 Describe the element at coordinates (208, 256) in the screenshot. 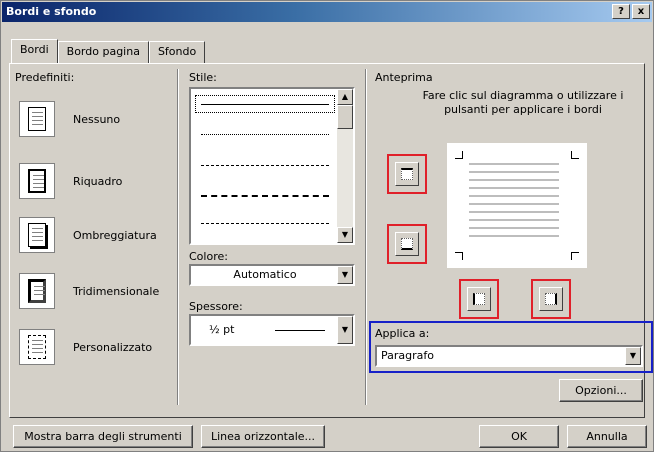

I see `color-label: Colore:` at that location.